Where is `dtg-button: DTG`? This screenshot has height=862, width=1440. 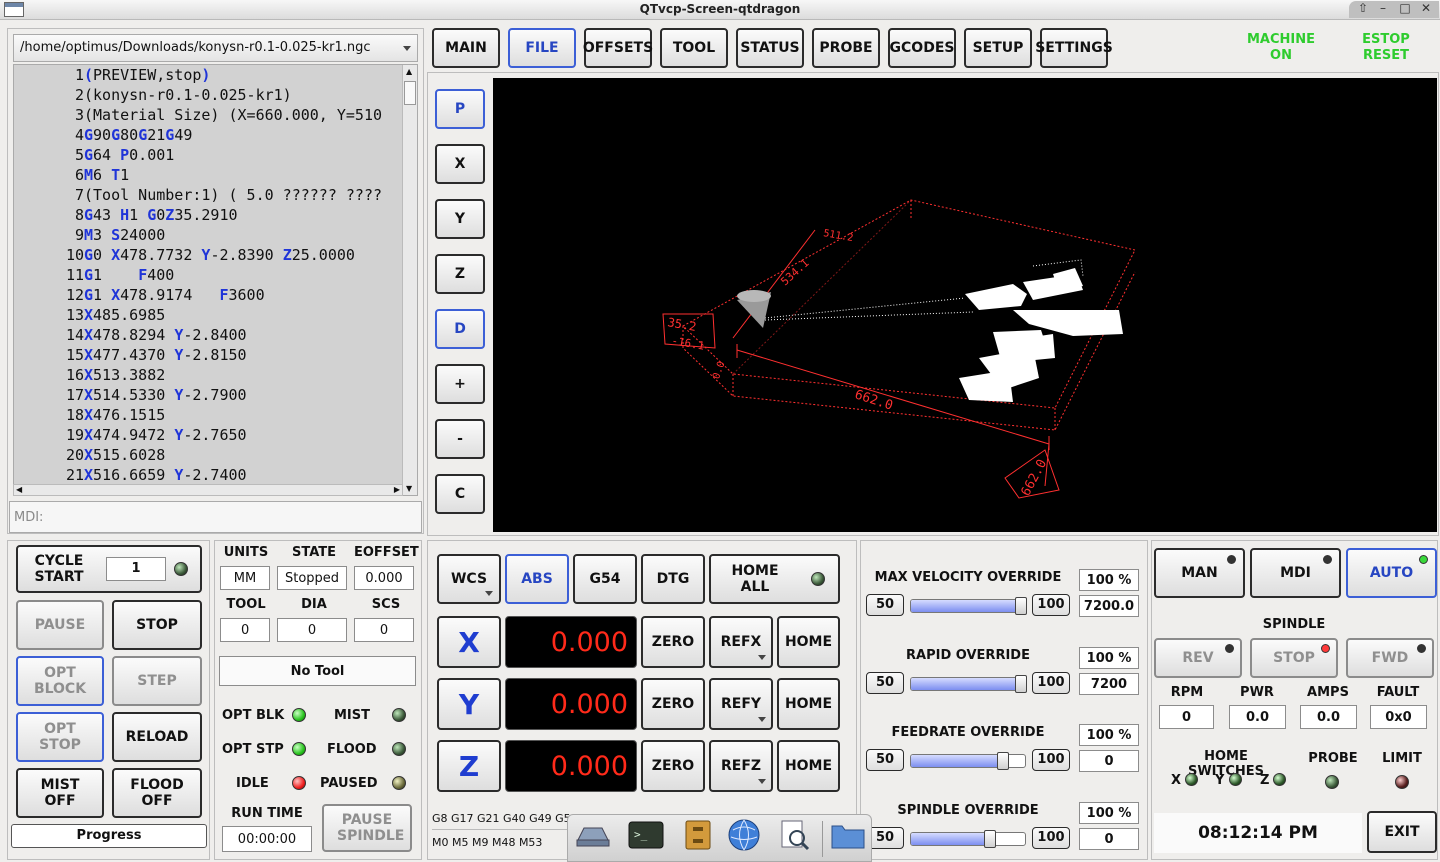 dtg-button: DTG is located at coordinates (673, 579).